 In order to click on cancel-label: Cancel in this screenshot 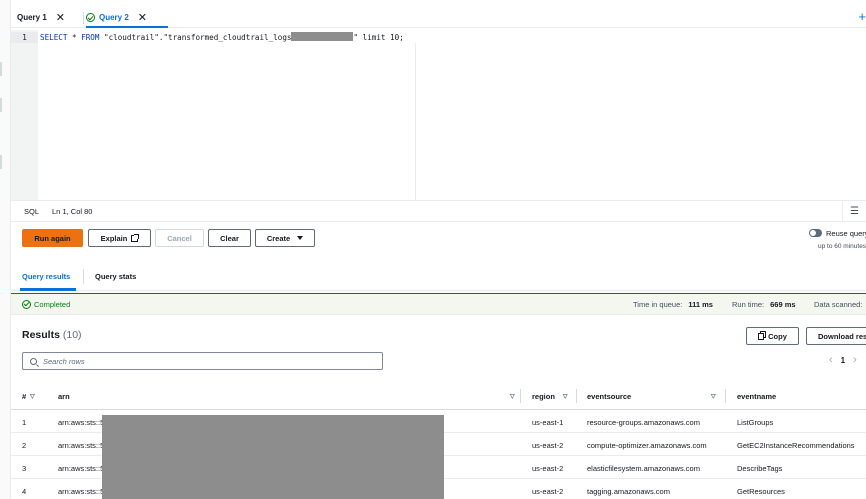, I will do `click(179, 238)`.